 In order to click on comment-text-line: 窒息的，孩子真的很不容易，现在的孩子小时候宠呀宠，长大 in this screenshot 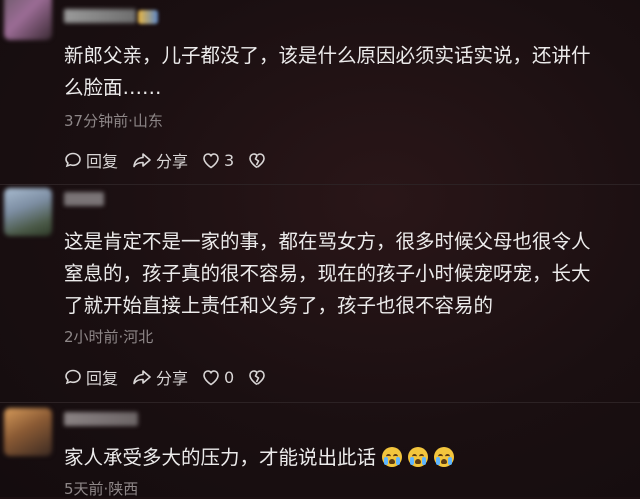, I will do `click(327, 273)`.